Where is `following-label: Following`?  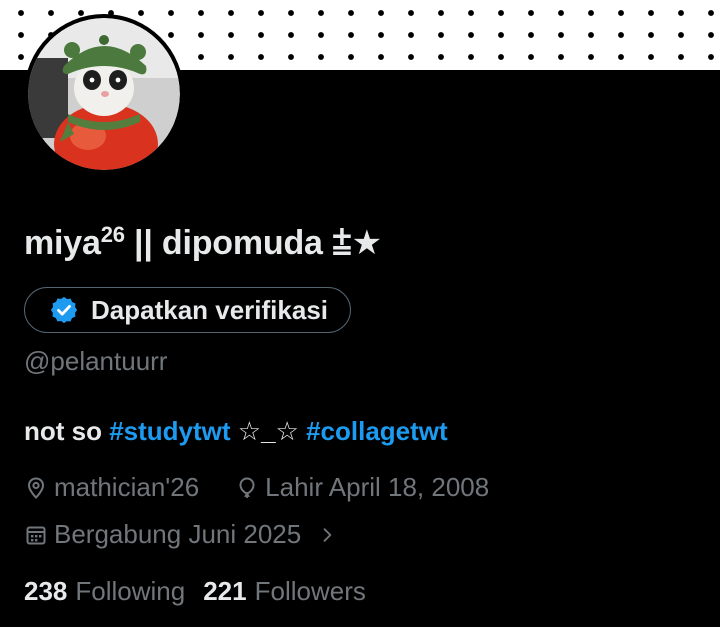 following-label: Following is located at coordinates (130, 591).